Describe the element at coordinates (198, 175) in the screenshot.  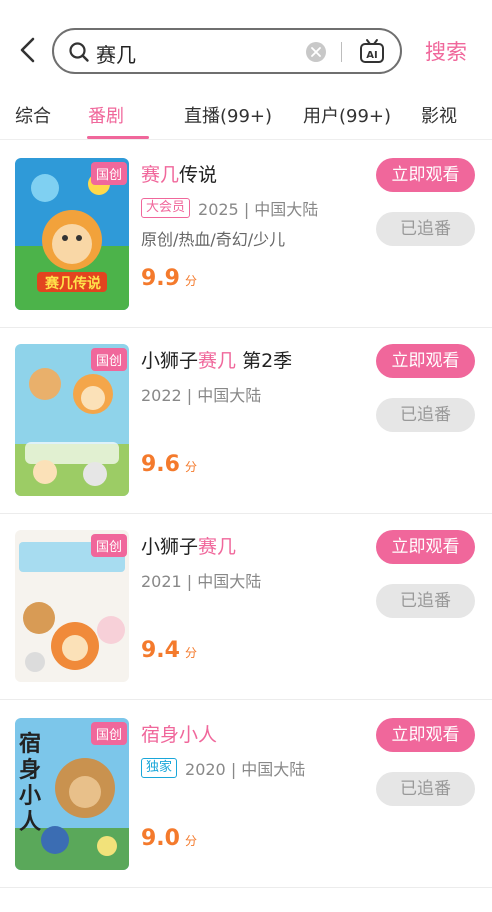
I see `title-text: 传说` at that location.